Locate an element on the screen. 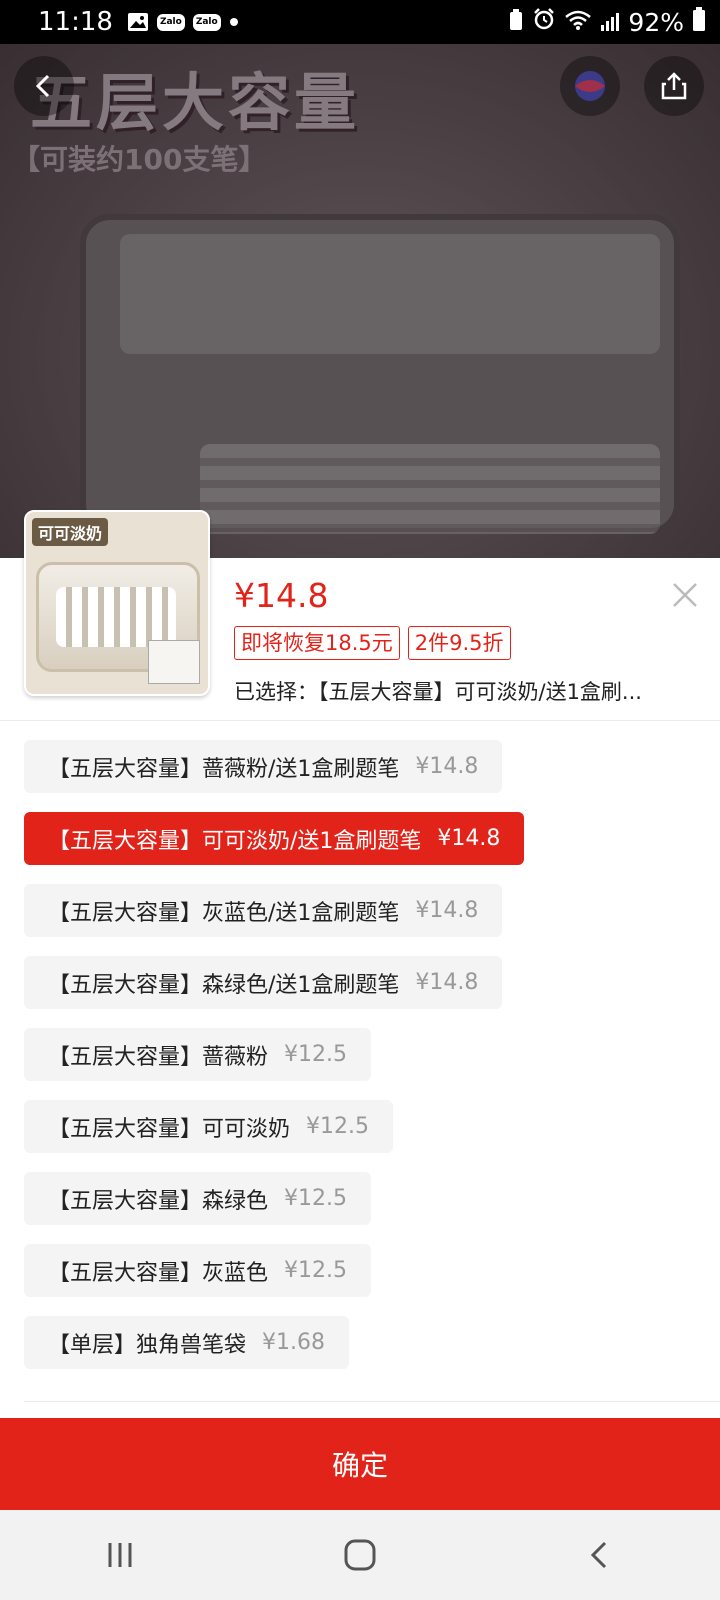  promo-tag: 2件9.5折 is located at coordinates (459, 643).